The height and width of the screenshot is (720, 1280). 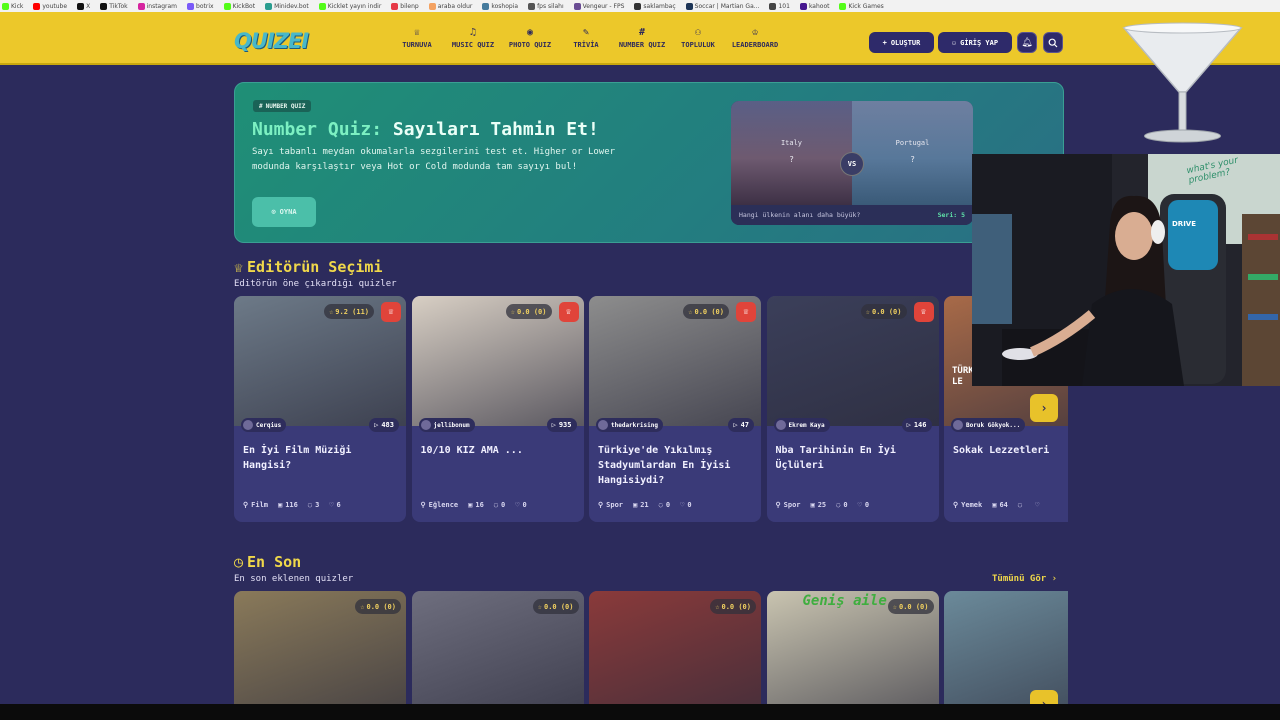 What do you see at coordinates (284, 212) in the screenshot?
I see `play-button: ⊙ OYNA` at bounding box center [284, 212].